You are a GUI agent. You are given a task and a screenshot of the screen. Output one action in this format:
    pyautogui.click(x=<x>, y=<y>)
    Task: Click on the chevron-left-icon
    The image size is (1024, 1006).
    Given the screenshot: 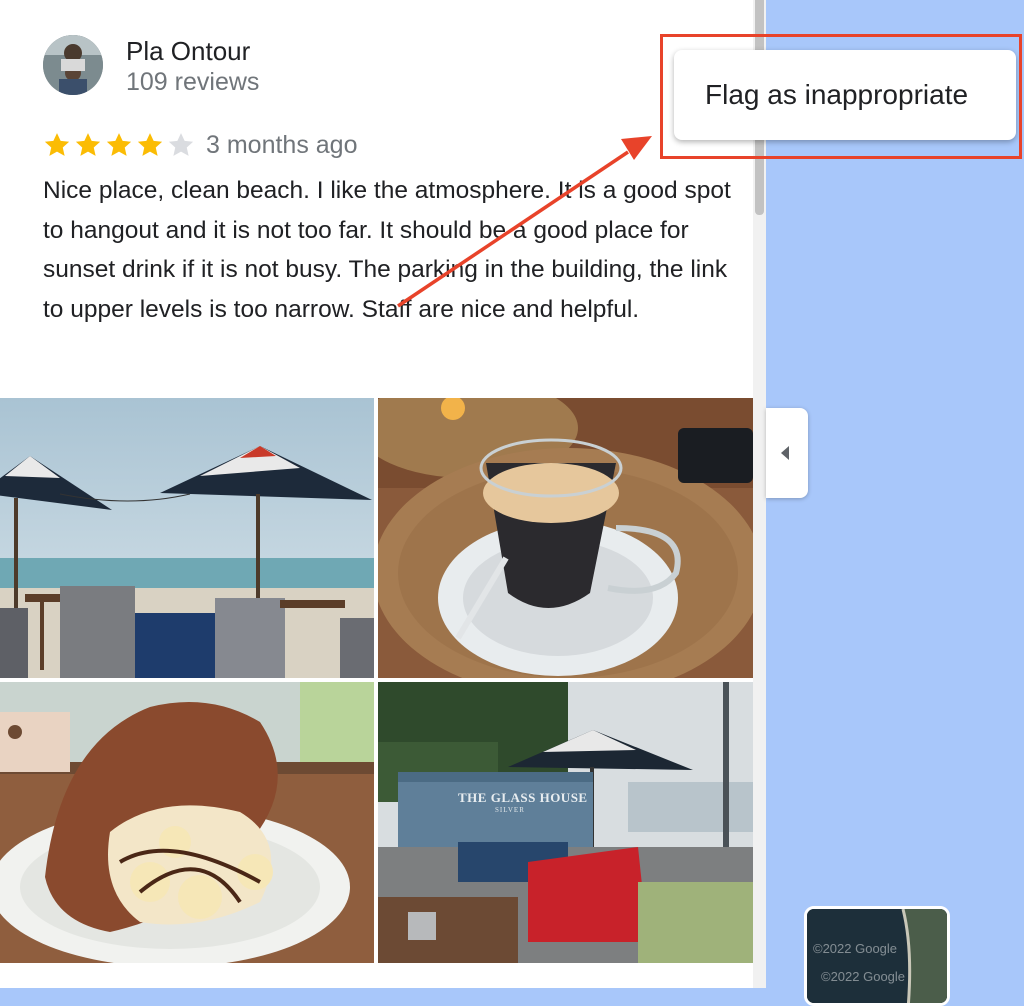 What is the action you would take?
    pyautogui.click(x=785, y=453)
    